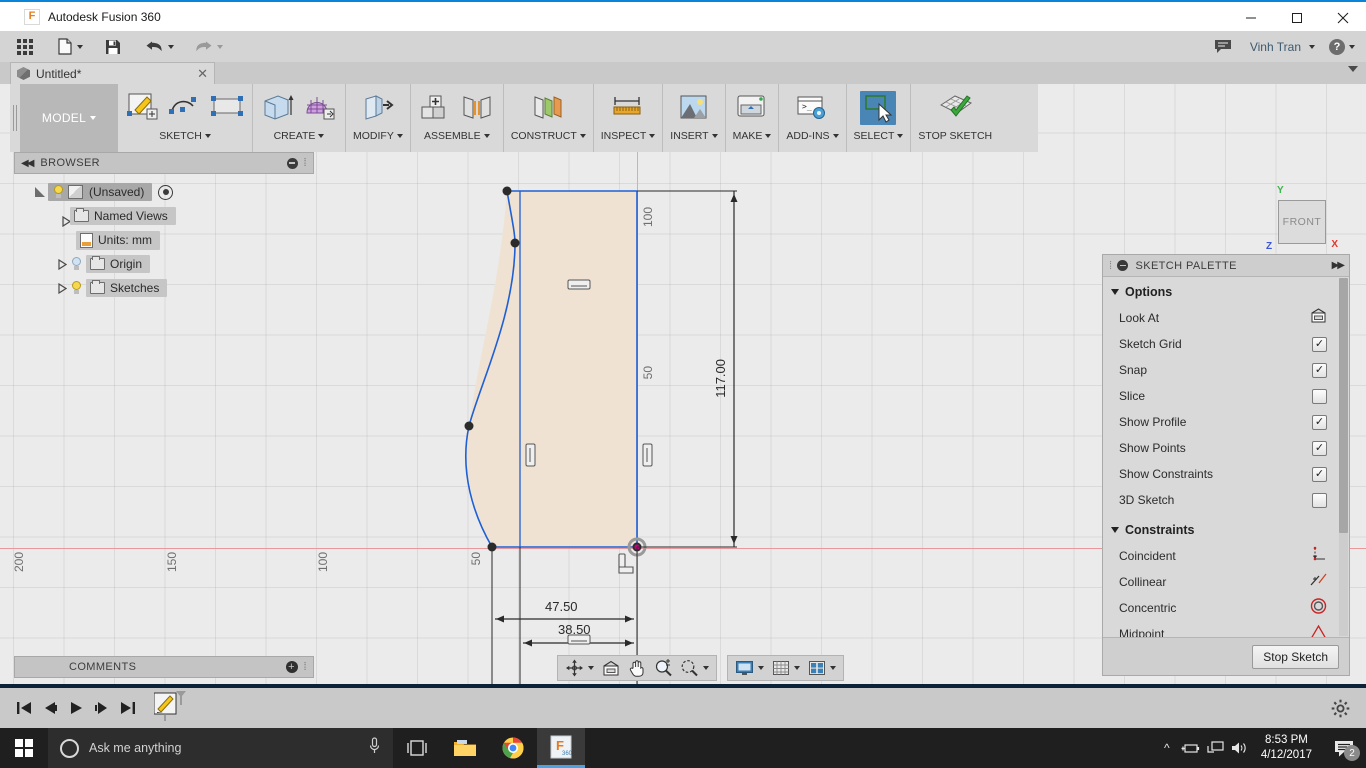  Describe the element at coordinates (1239, 748) in the screenshot. I see `volume-icon` at that location.